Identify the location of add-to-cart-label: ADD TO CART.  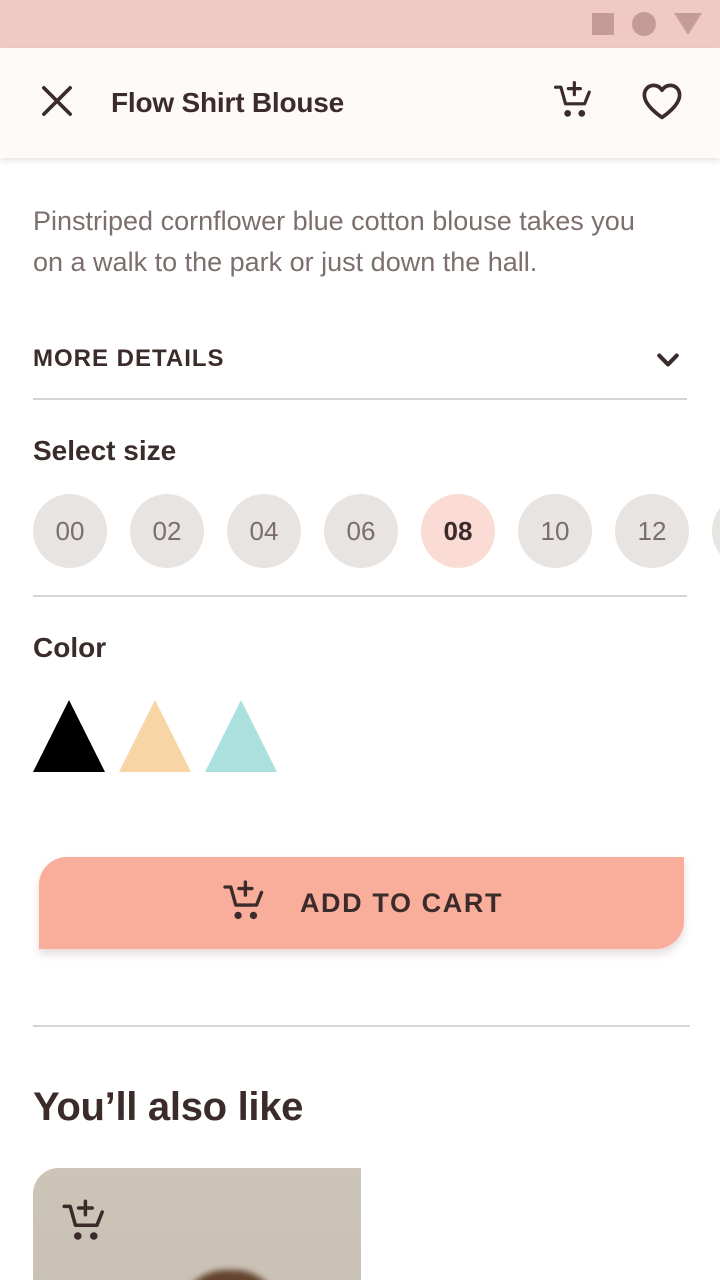
(401, 902).